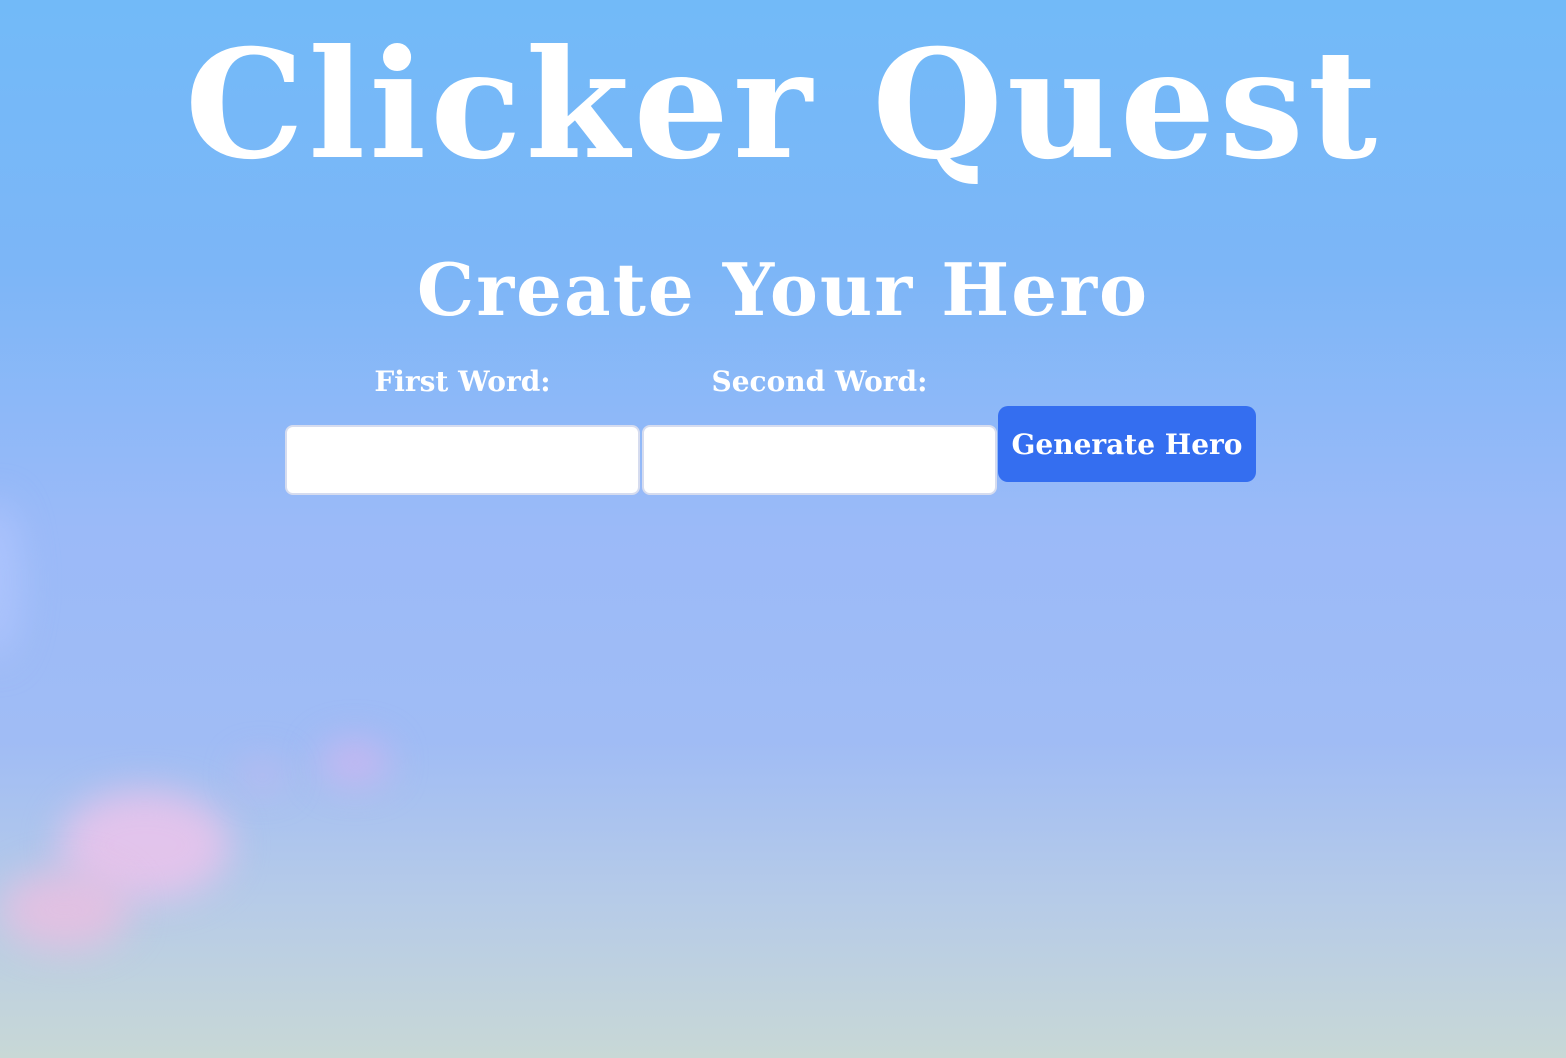  I want to click on violet-cloud-puff-small, so click(262, 775).